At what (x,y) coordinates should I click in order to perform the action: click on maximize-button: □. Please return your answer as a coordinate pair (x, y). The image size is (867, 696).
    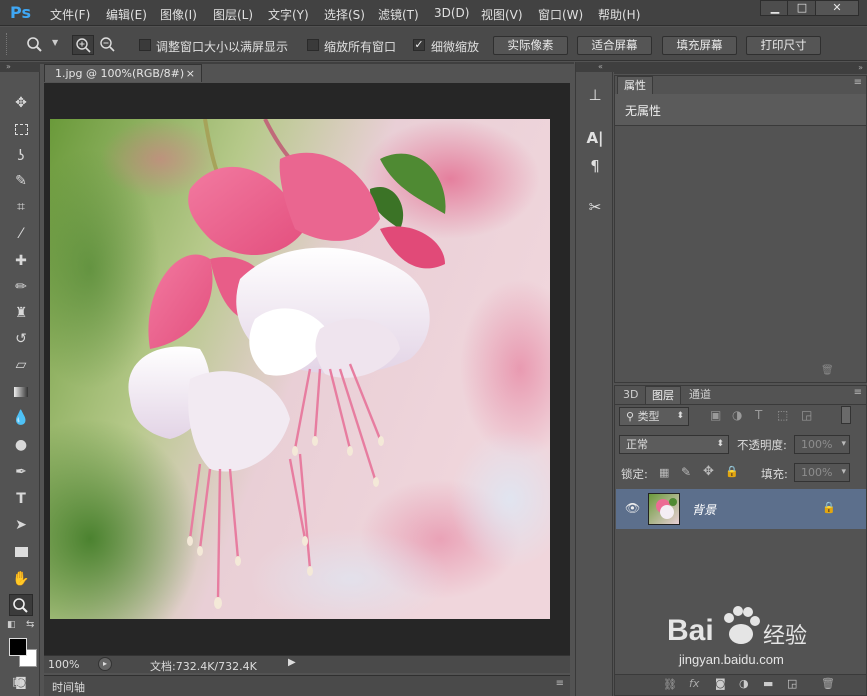
    Looking at the image, I should click on (802, 8).